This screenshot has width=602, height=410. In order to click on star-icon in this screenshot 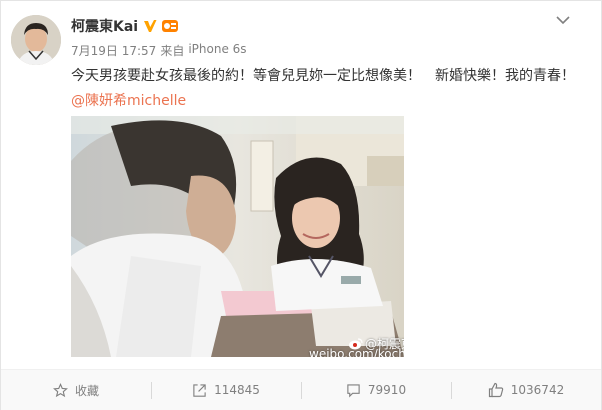, I will do `click(60, 389)`.